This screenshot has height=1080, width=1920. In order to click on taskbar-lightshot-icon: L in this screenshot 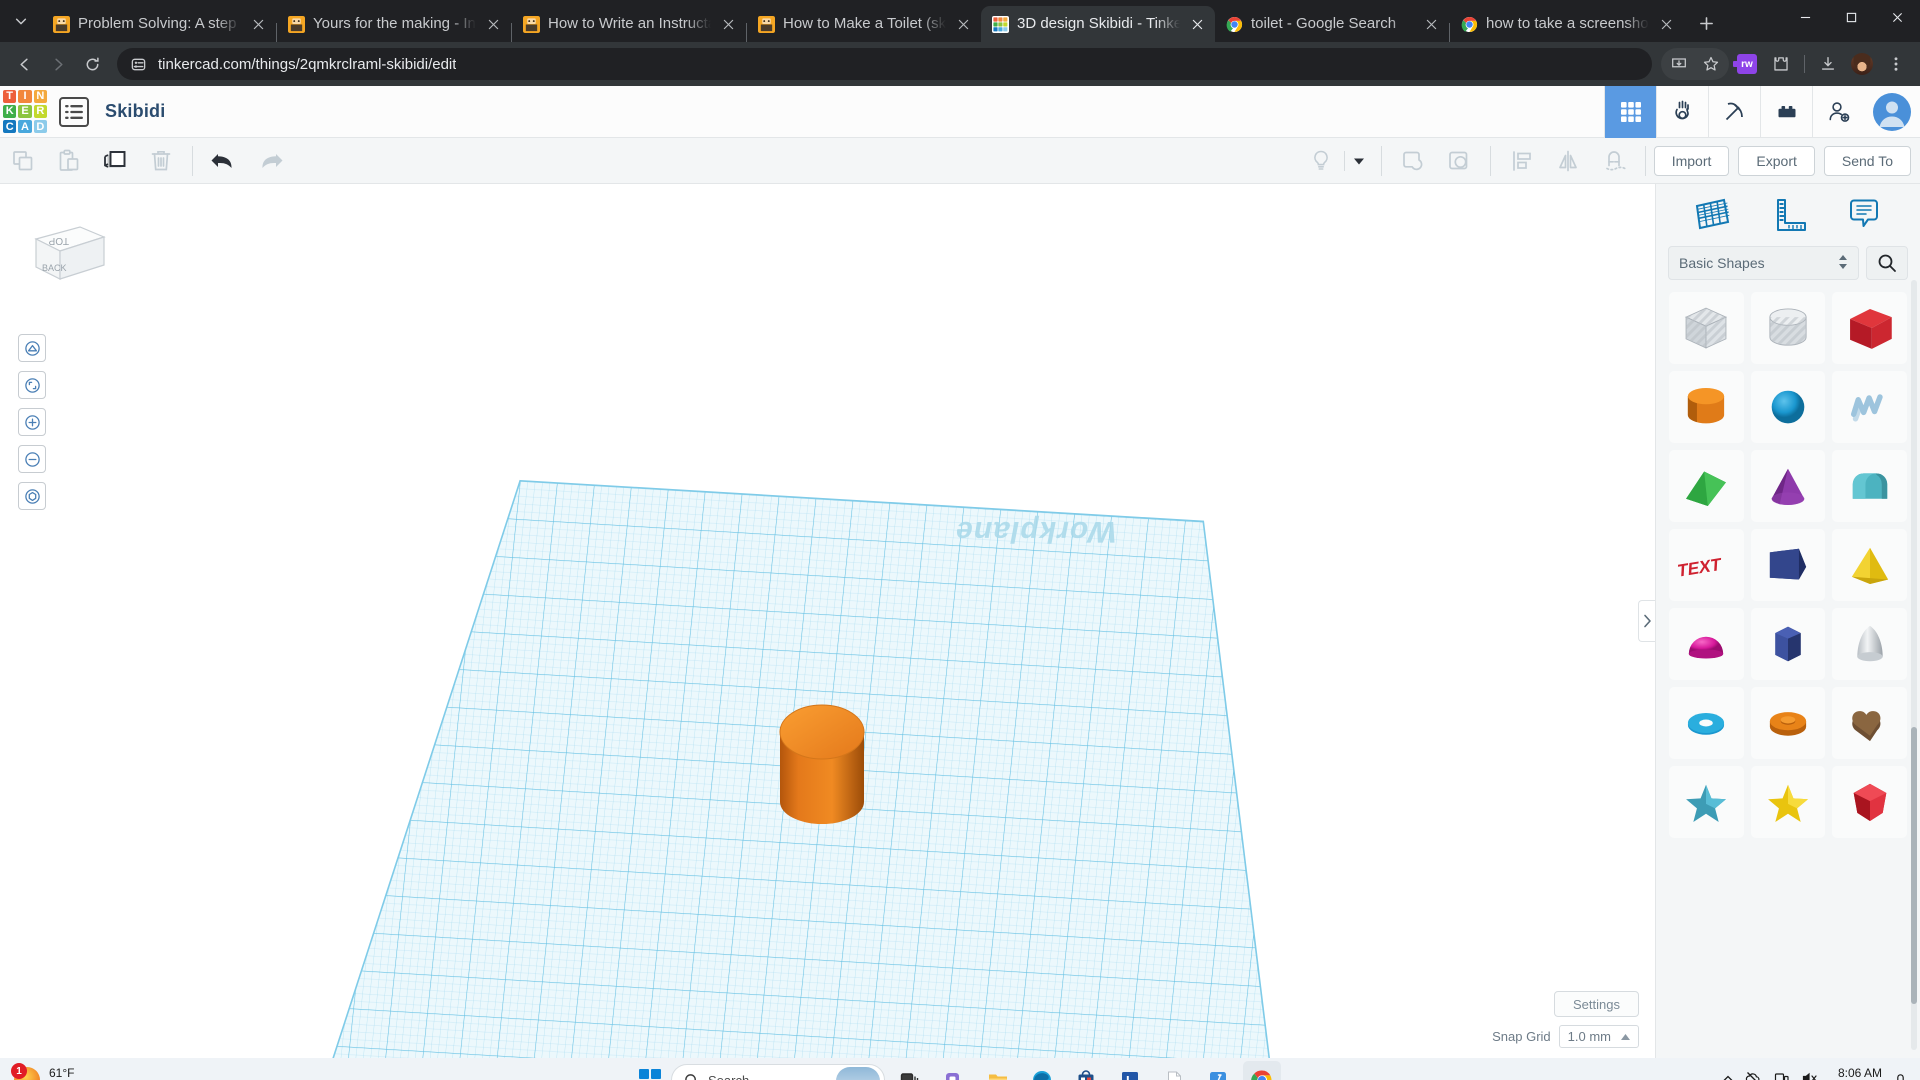, I will do `click(1130, 1070)`.